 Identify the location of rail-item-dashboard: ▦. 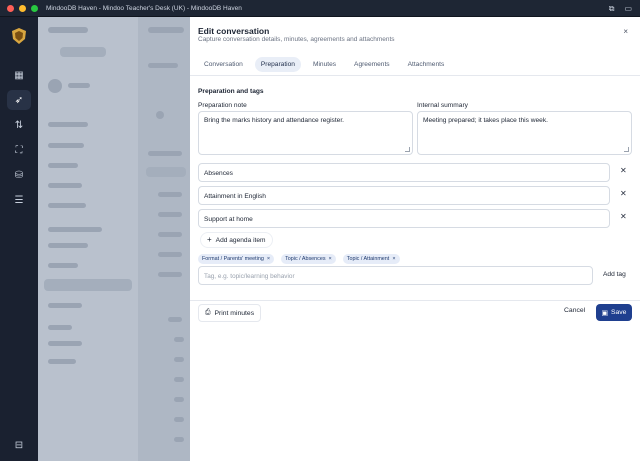
(19, 75).